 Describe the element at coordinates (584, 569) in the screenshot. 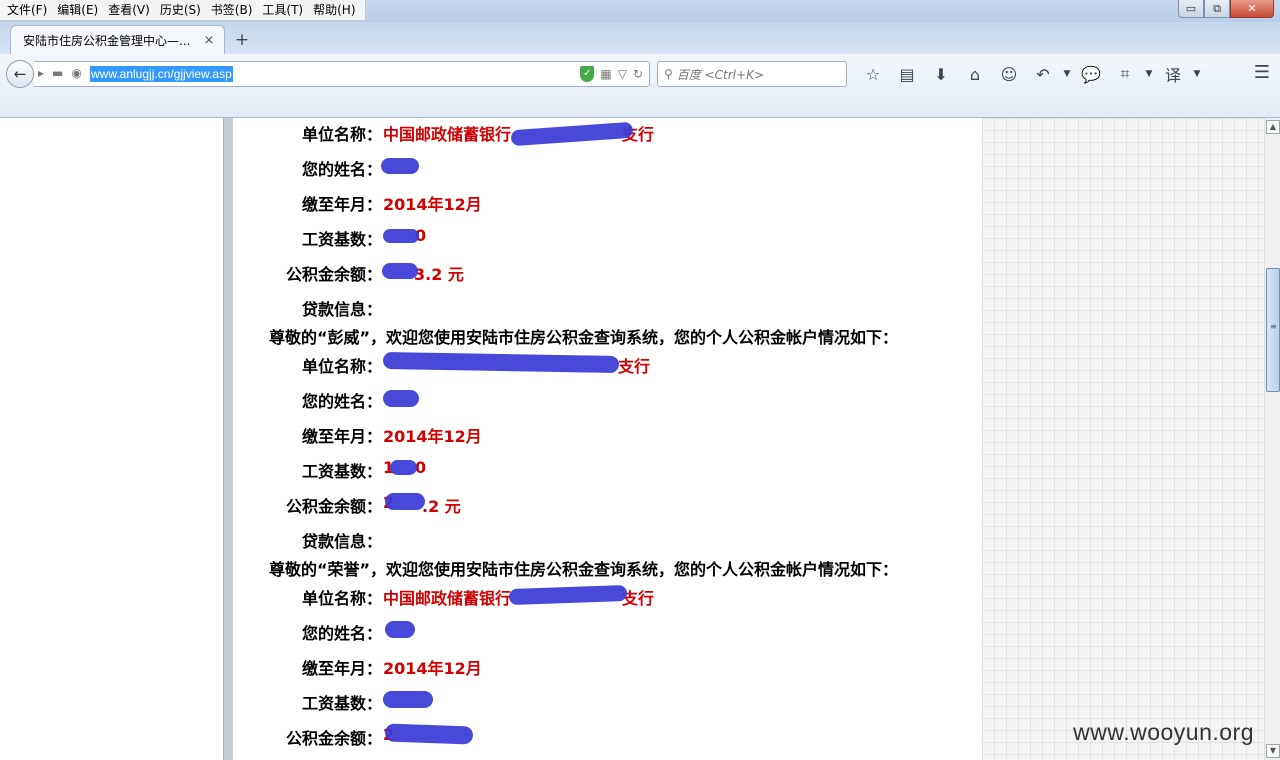

I see `record3-greeting: 尊敬的“荣誉”，欢迎您使用安陆市住房公积金查询系统，您的个人公积金帐户情况如下：` at that location.